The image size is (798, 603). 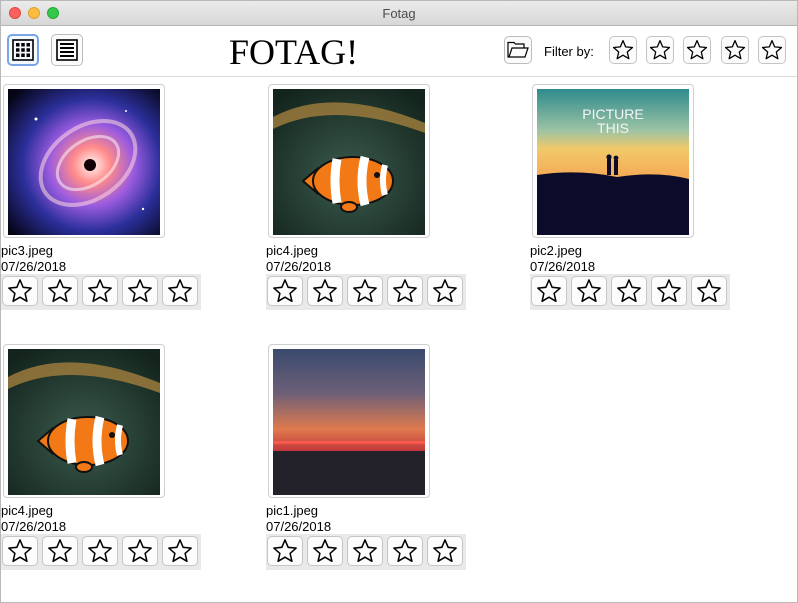 I want to click on image-card: PICTURE THIS pic2.jpeg 07/26/2018, so click(x=630, y=194).